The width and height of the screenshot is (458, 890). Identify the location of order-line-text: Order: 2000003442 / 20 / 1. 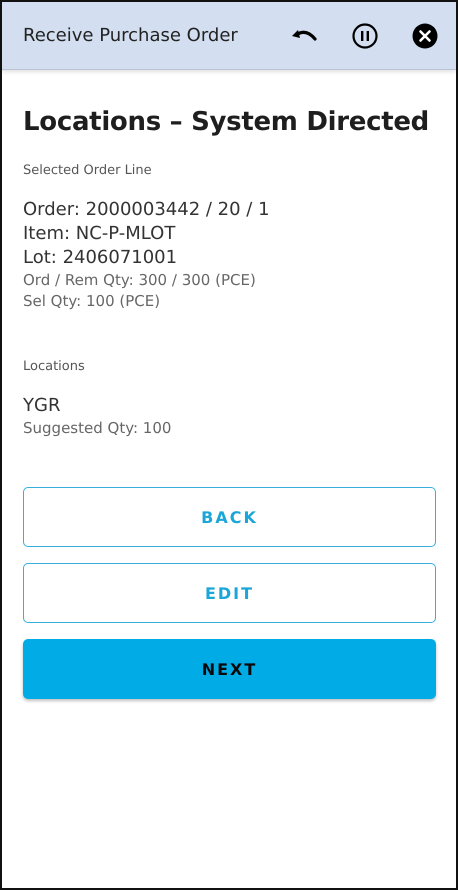
(147, 210).